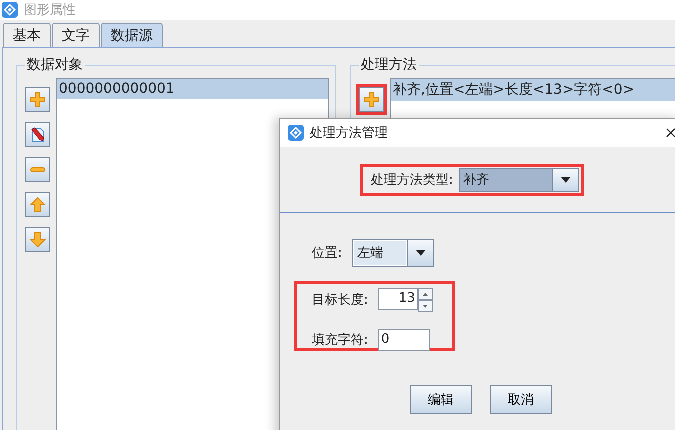 The width and height of the screenshot is (675, 430). What do you see at coordinates (327, 253) in the screenshot?
I see `field-label: 位置:` at bounding box center [327, 253].